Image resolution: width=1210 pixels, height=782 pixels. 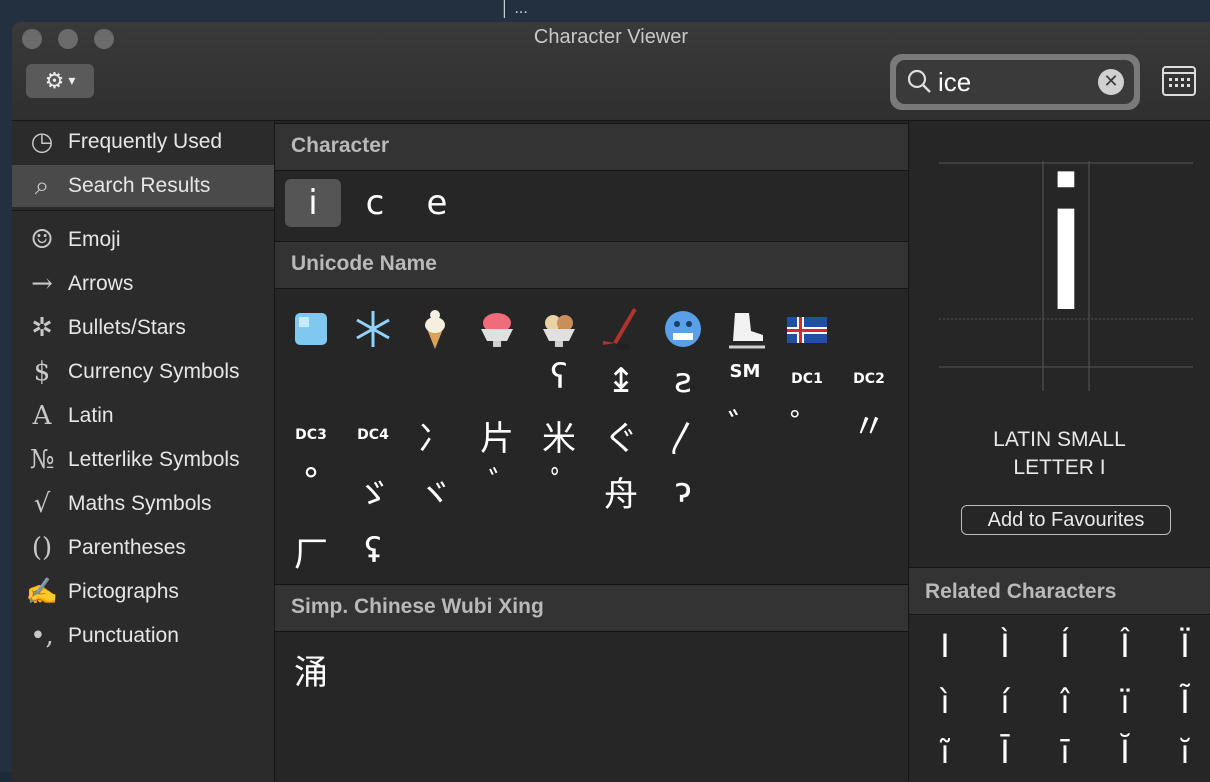 What do you see at coordinates (621, 329) in the screenshot?
I see `ice-hockey-icon` at bounding box center [621, 329].